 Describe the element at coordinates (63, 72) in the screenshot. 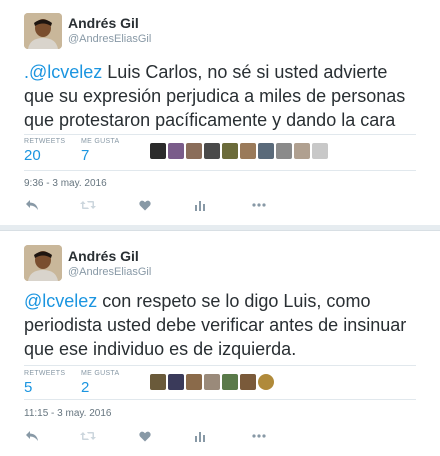

I see `mention-link: .@lcvelez` at that location.